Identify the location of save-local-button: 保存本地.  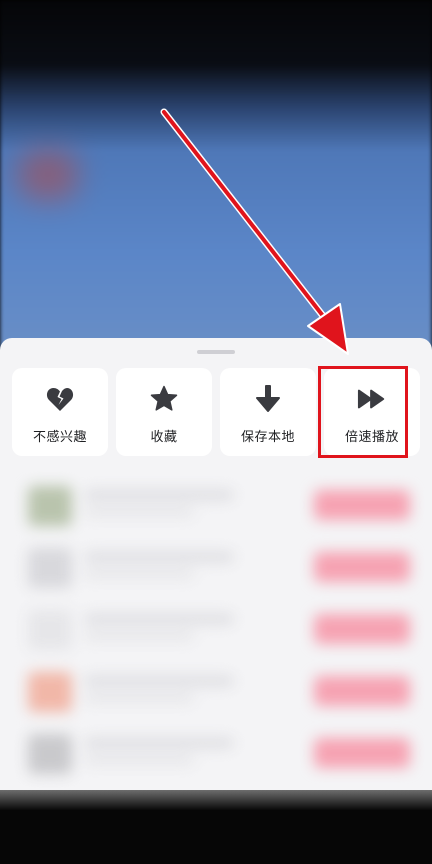
(268, 412).